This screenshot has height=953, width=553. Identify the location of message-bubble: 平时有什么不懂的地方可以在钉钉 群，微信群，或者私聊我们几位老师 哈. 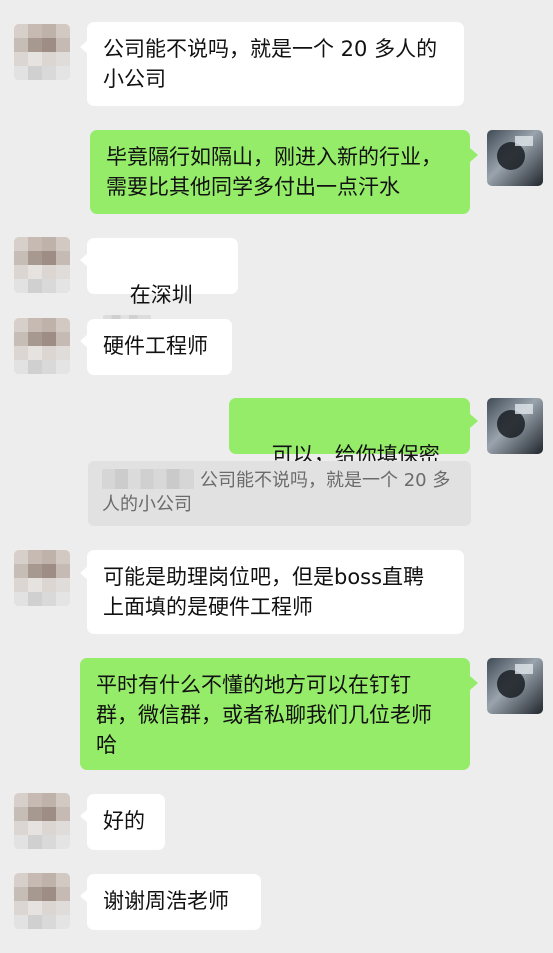
(275, 714).